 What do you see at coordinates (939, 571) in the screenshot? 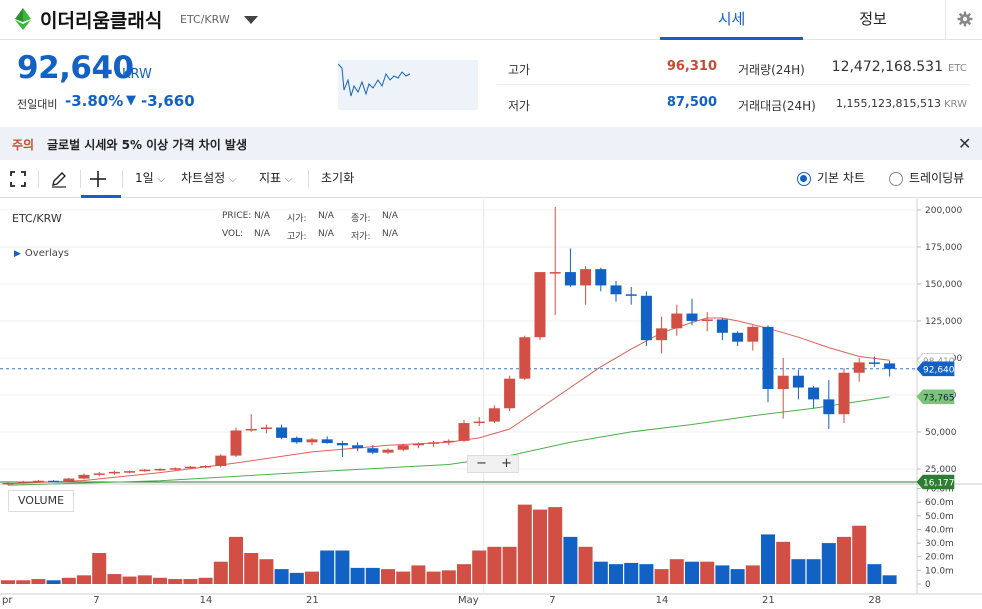
I see `vol-tick-label: 10.0m` at bounding box center [939, 571].